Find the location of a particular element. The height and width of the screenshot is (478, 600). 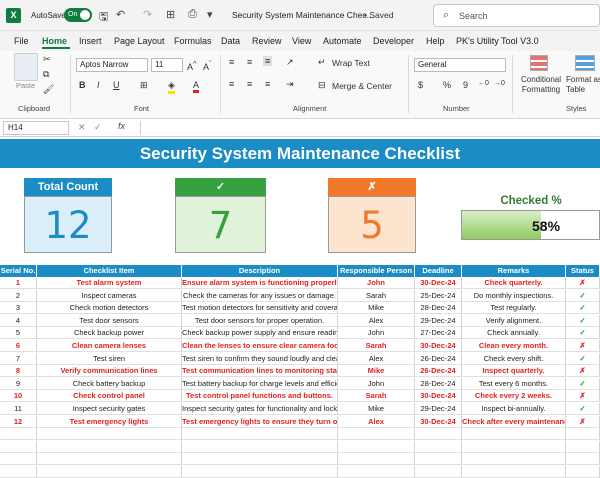

table-cell-item: Test door sensors is located at coordinates (109, 320).